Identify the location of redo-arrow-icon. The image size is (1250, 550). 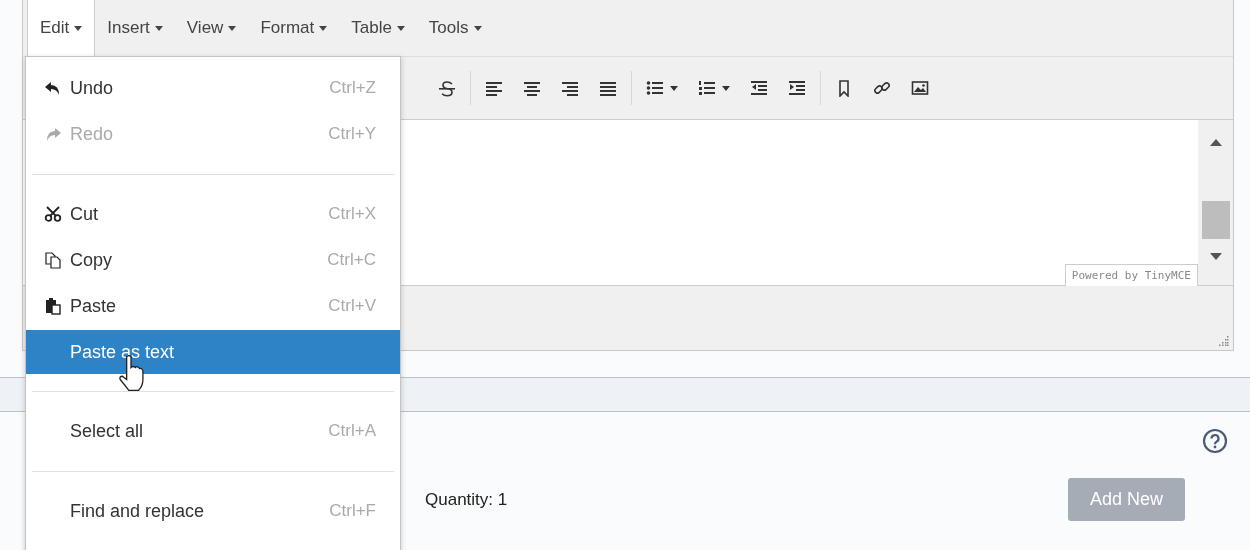
(53, 134).